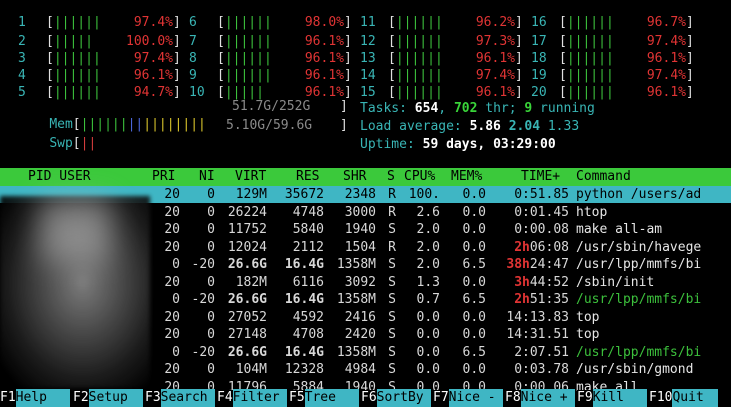  What do you see at coordinates (225, 397) in the screenshot?
I see `function-key-label: F4` at bounding box center [225, 397].